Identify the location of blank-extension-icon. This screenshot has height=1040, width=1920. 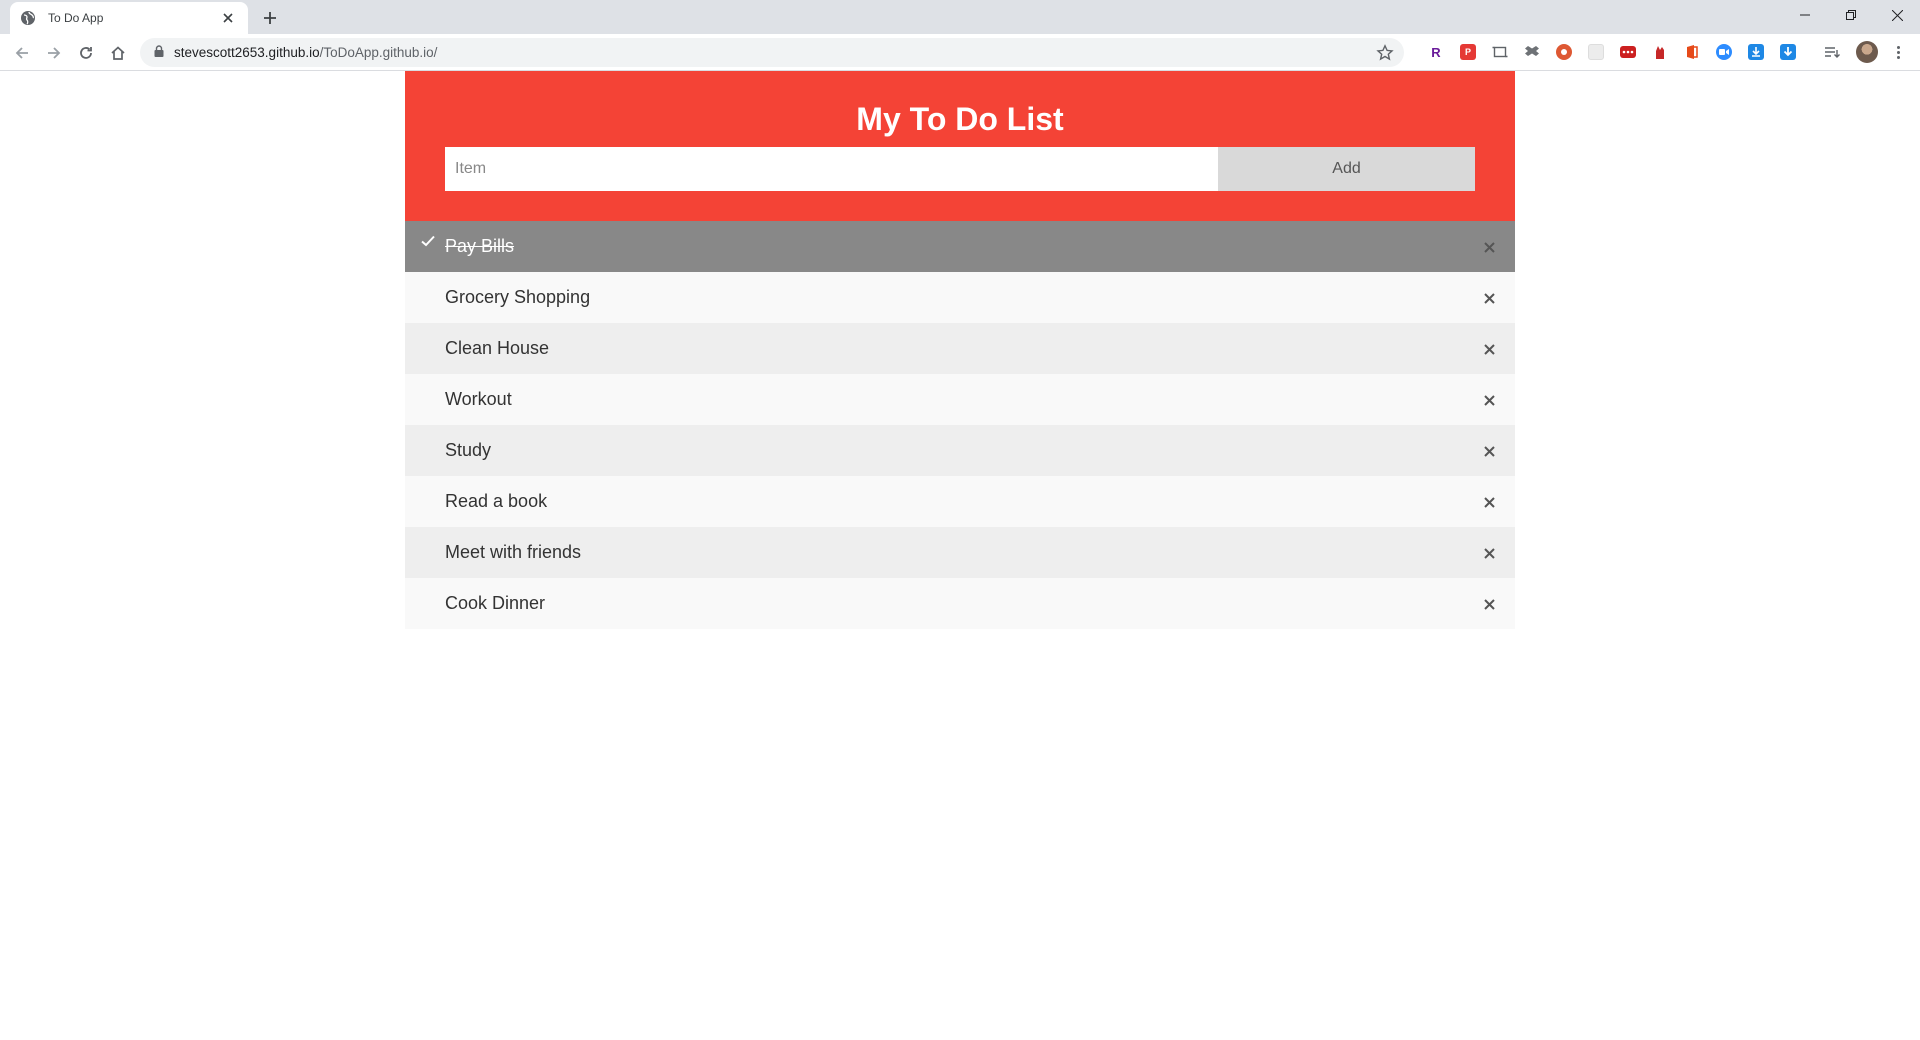
(1596, 52).